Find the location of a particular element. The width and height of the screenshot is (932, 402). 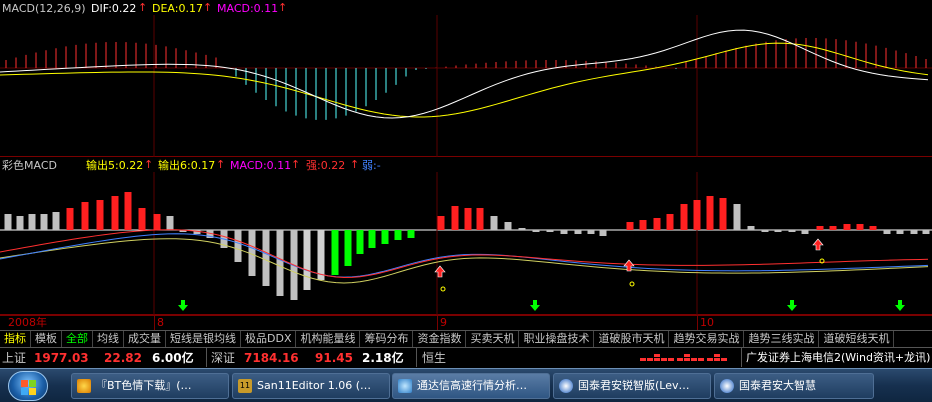

divider is located at coordinates (416, 357).